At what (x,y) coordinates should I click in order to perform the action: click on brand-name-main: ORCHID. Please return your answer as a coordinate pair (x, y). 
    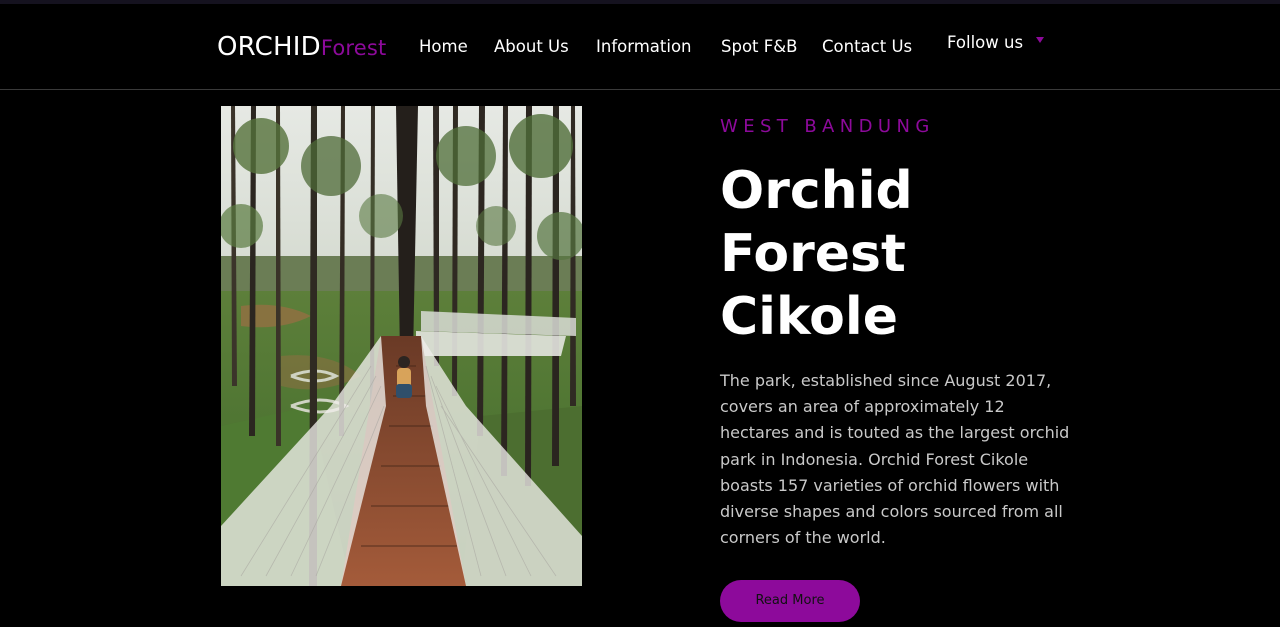
    Looking at the image, I should click on (269, 47).